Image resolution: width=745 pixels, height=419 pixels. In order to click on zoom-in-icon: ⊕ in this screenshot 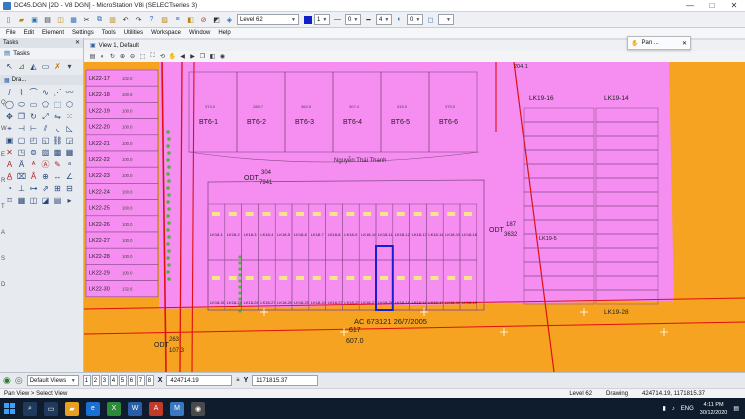, I will do `click(122, 56)`.